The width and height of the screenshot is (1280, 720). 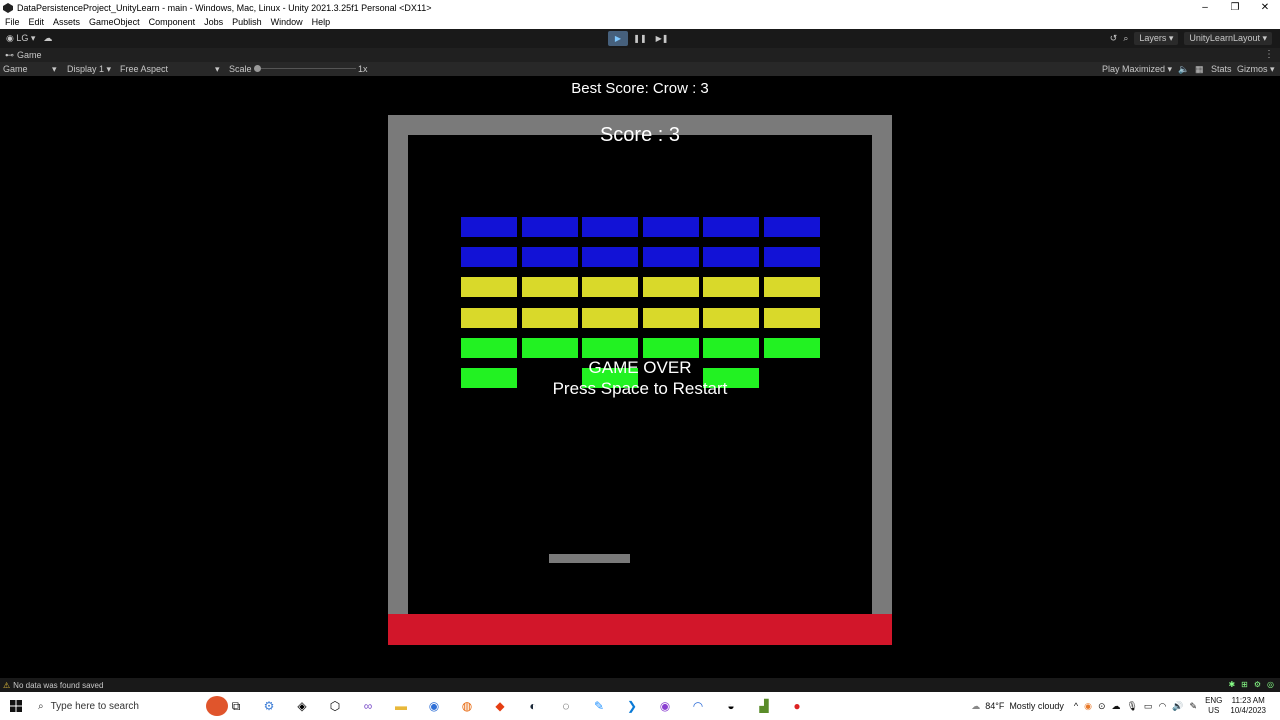 What do you see at coordinates (1137, 69) in the screenshot?
I see `play-mode-dropdown: Play Maximized ▾` at bounding box center [1137, 69].